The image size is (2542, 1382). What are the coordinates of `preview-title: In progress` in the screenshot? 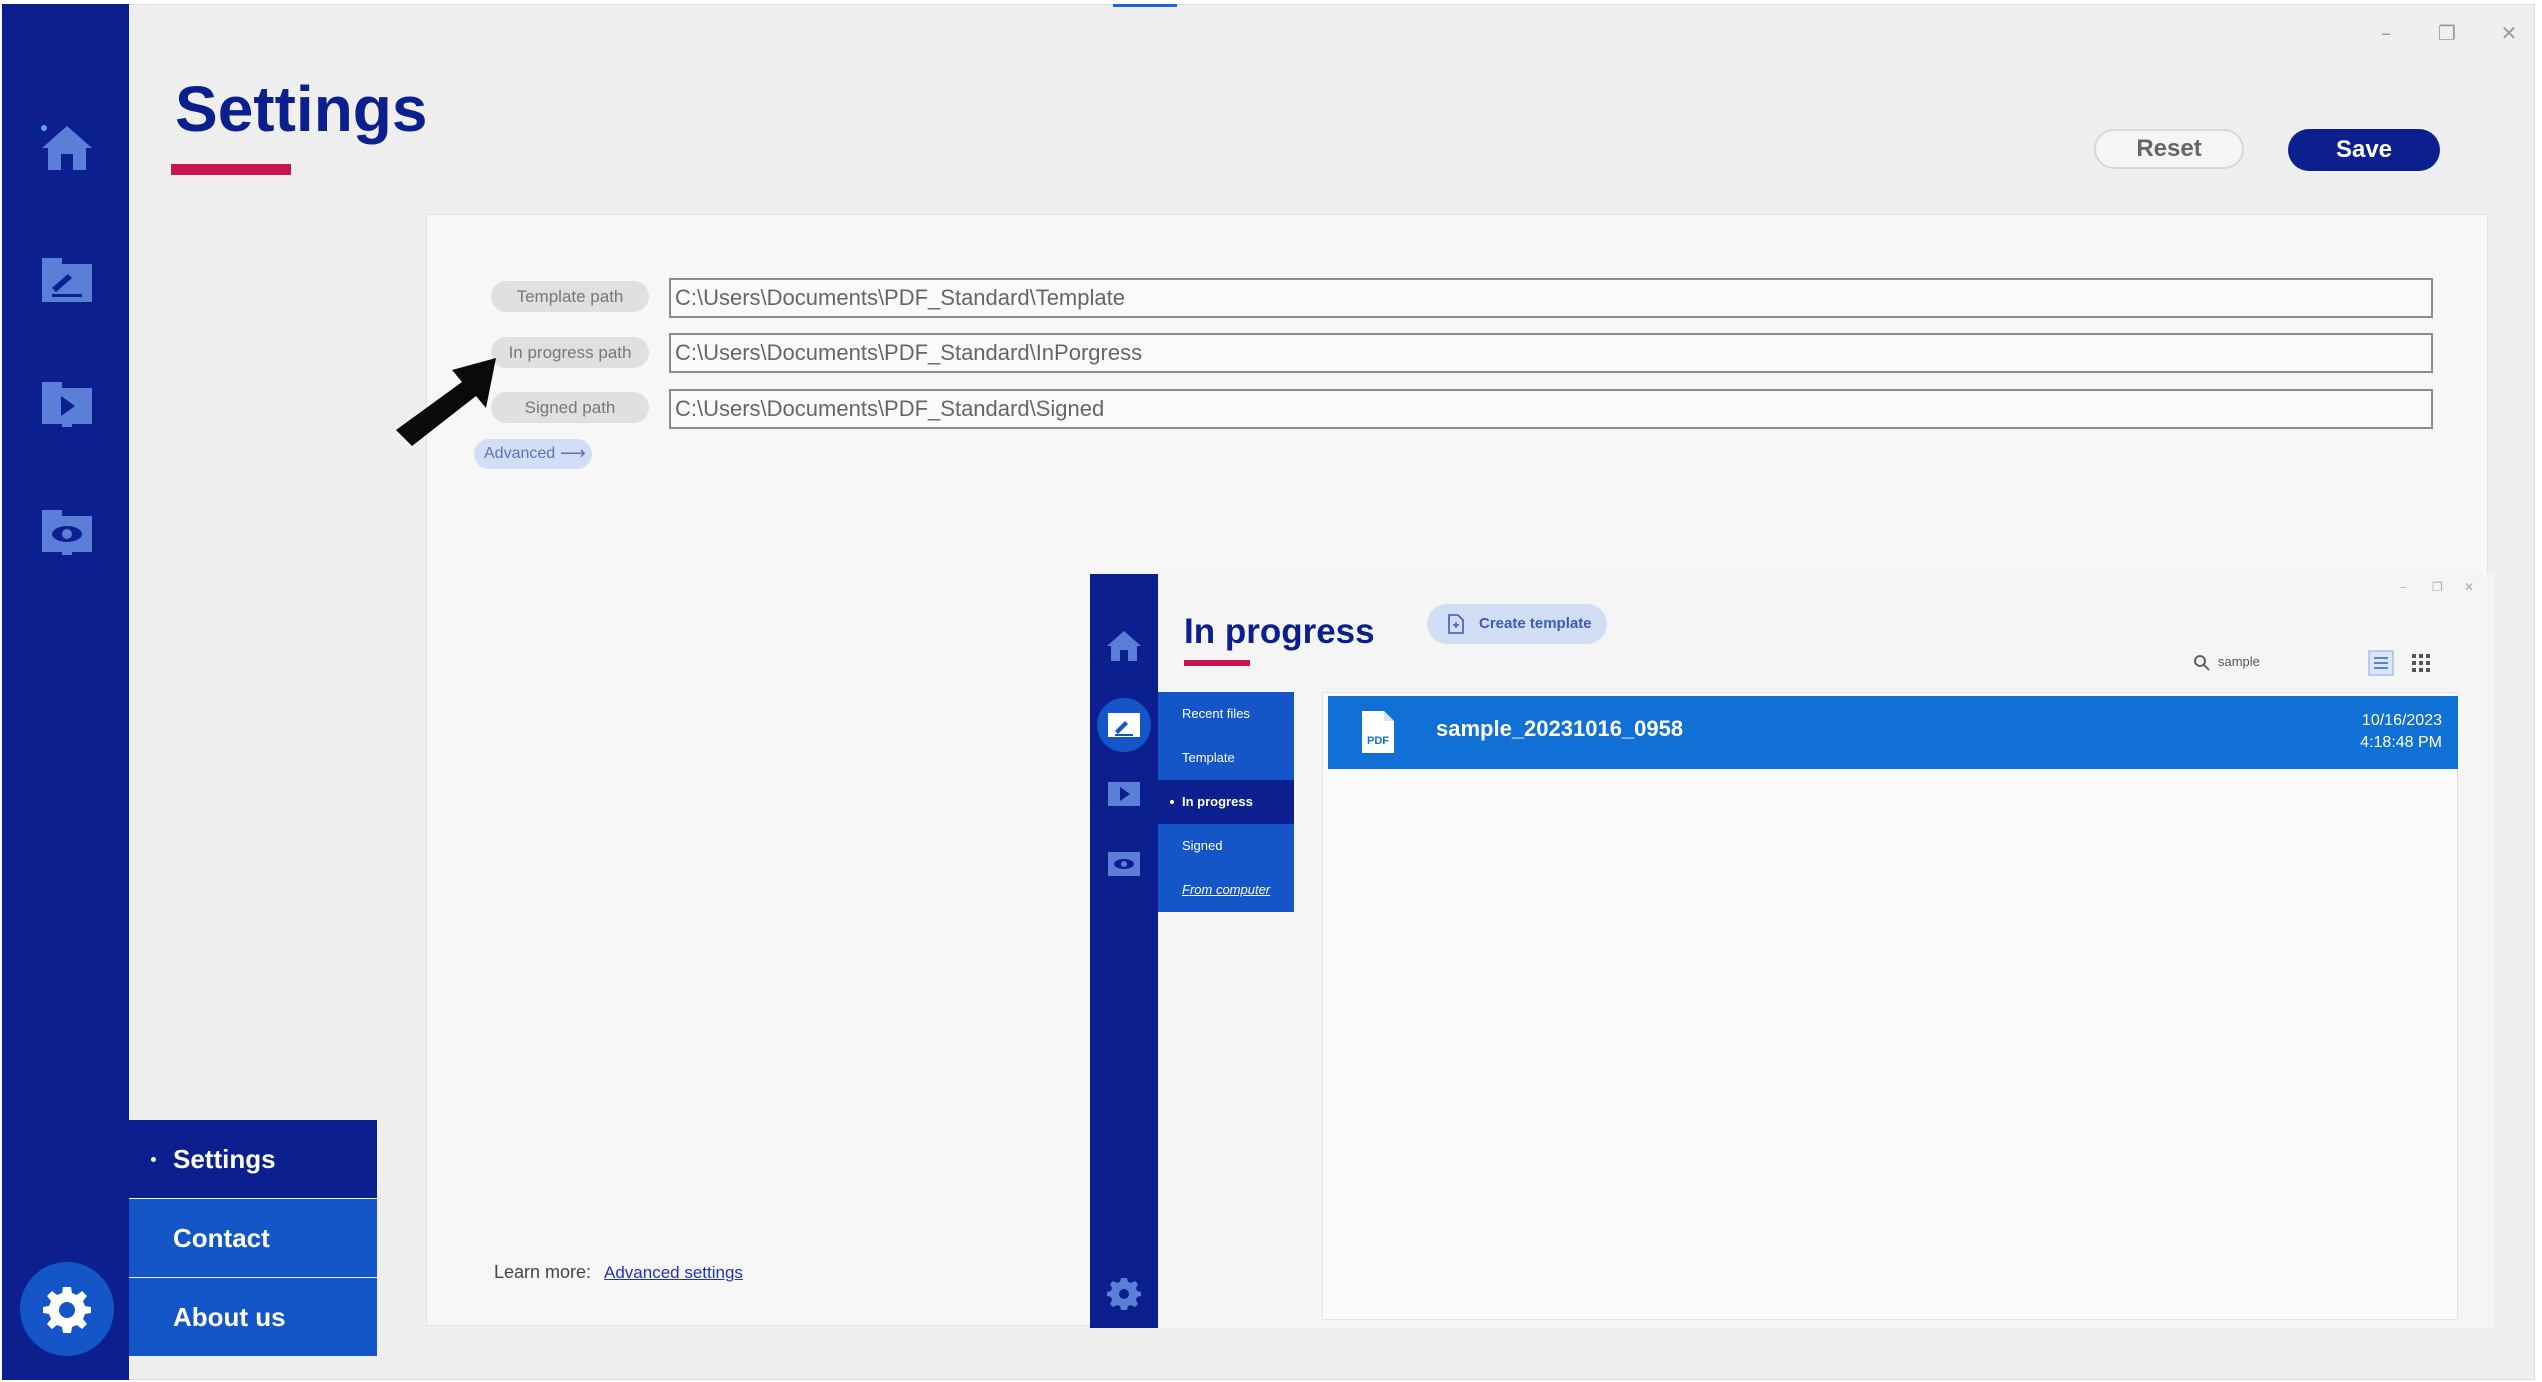 It's located at (1279, 631).